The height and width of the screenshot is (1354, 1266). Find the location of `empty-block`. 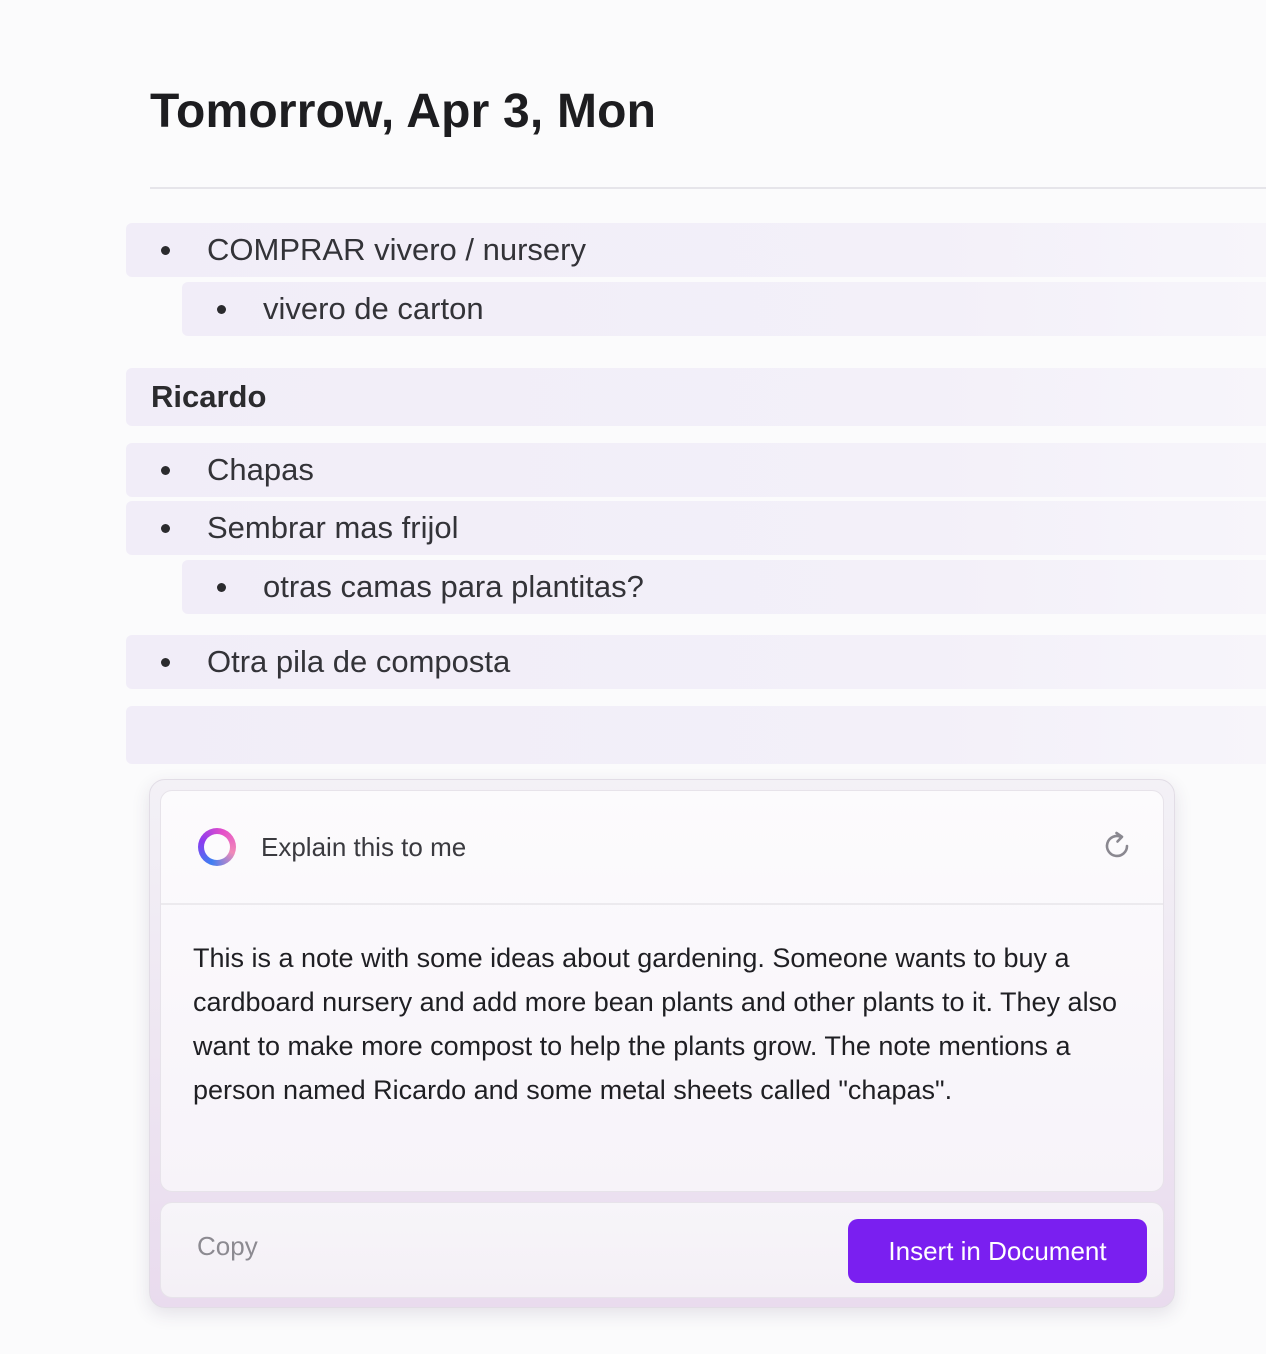

empty-block is located at coordinates (696, 735).